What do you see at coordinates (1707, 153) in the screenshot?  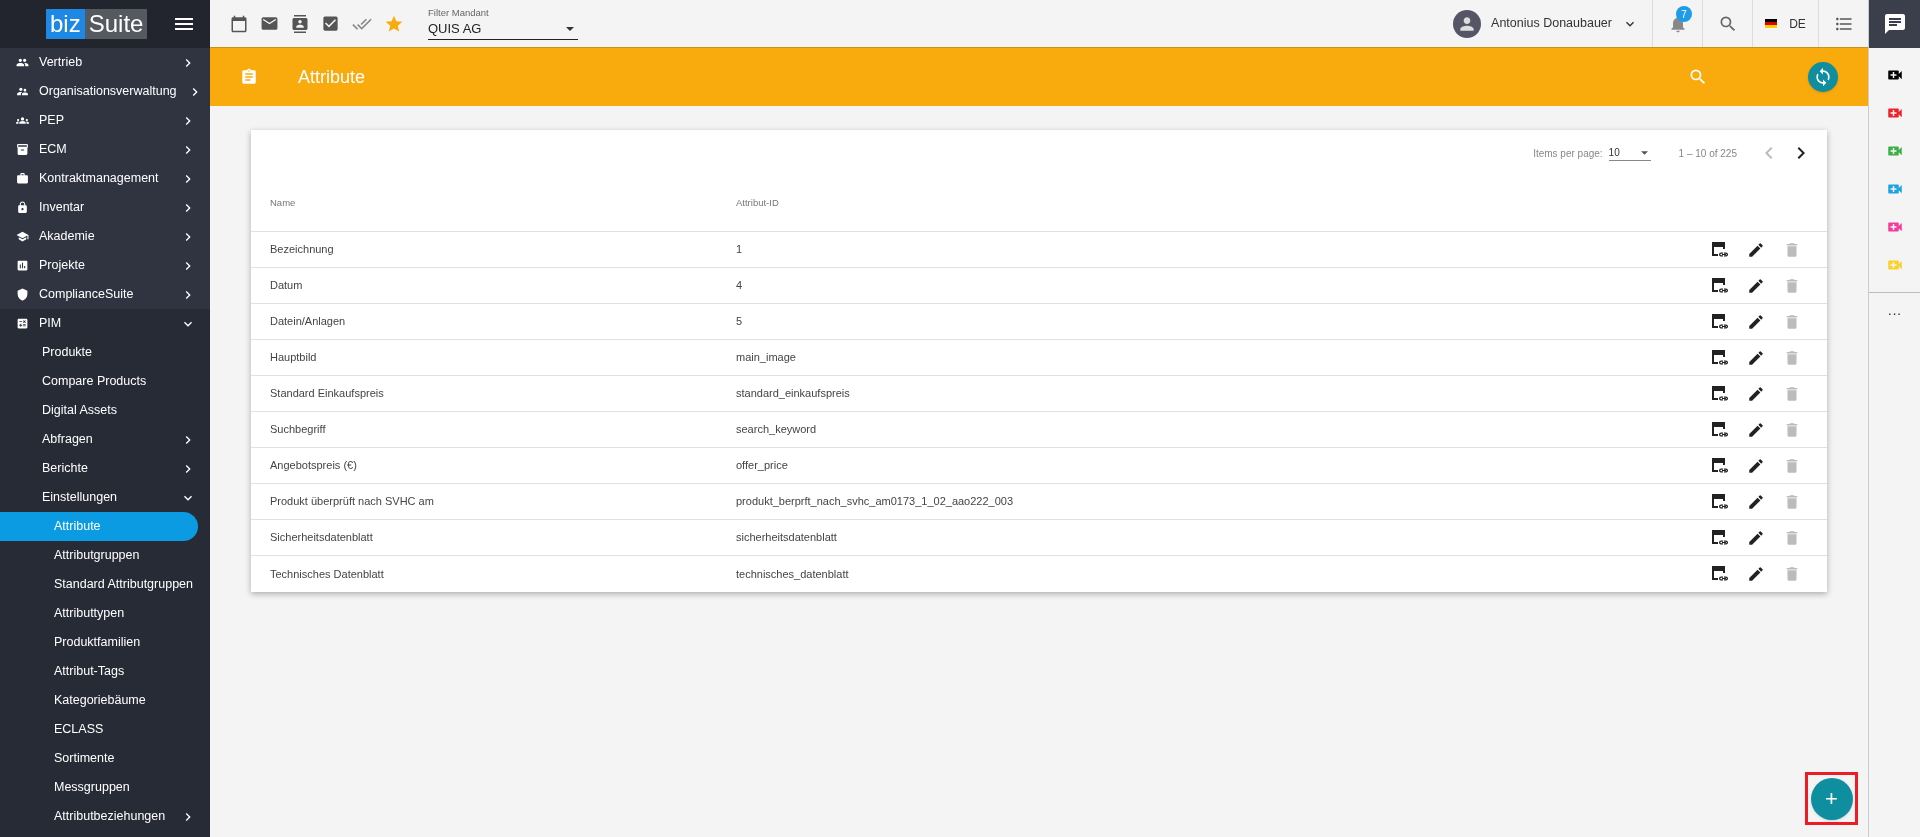 I see `page-range: 1 – 10 of 225` at bounding box center [1707, 153].